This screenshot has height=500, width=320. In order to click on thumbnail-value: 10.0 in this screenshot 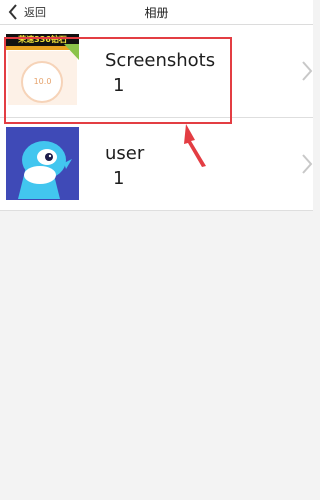, I will do `click(42, 81)`.